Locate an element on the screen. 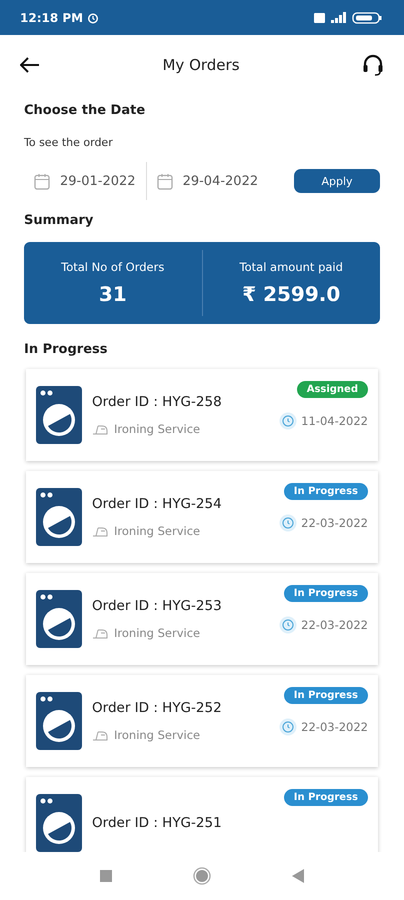 Image resolution: width=404 pixels, height=900 pixels. order-date: 11-04-2022 is located at coordinates (334, 421).